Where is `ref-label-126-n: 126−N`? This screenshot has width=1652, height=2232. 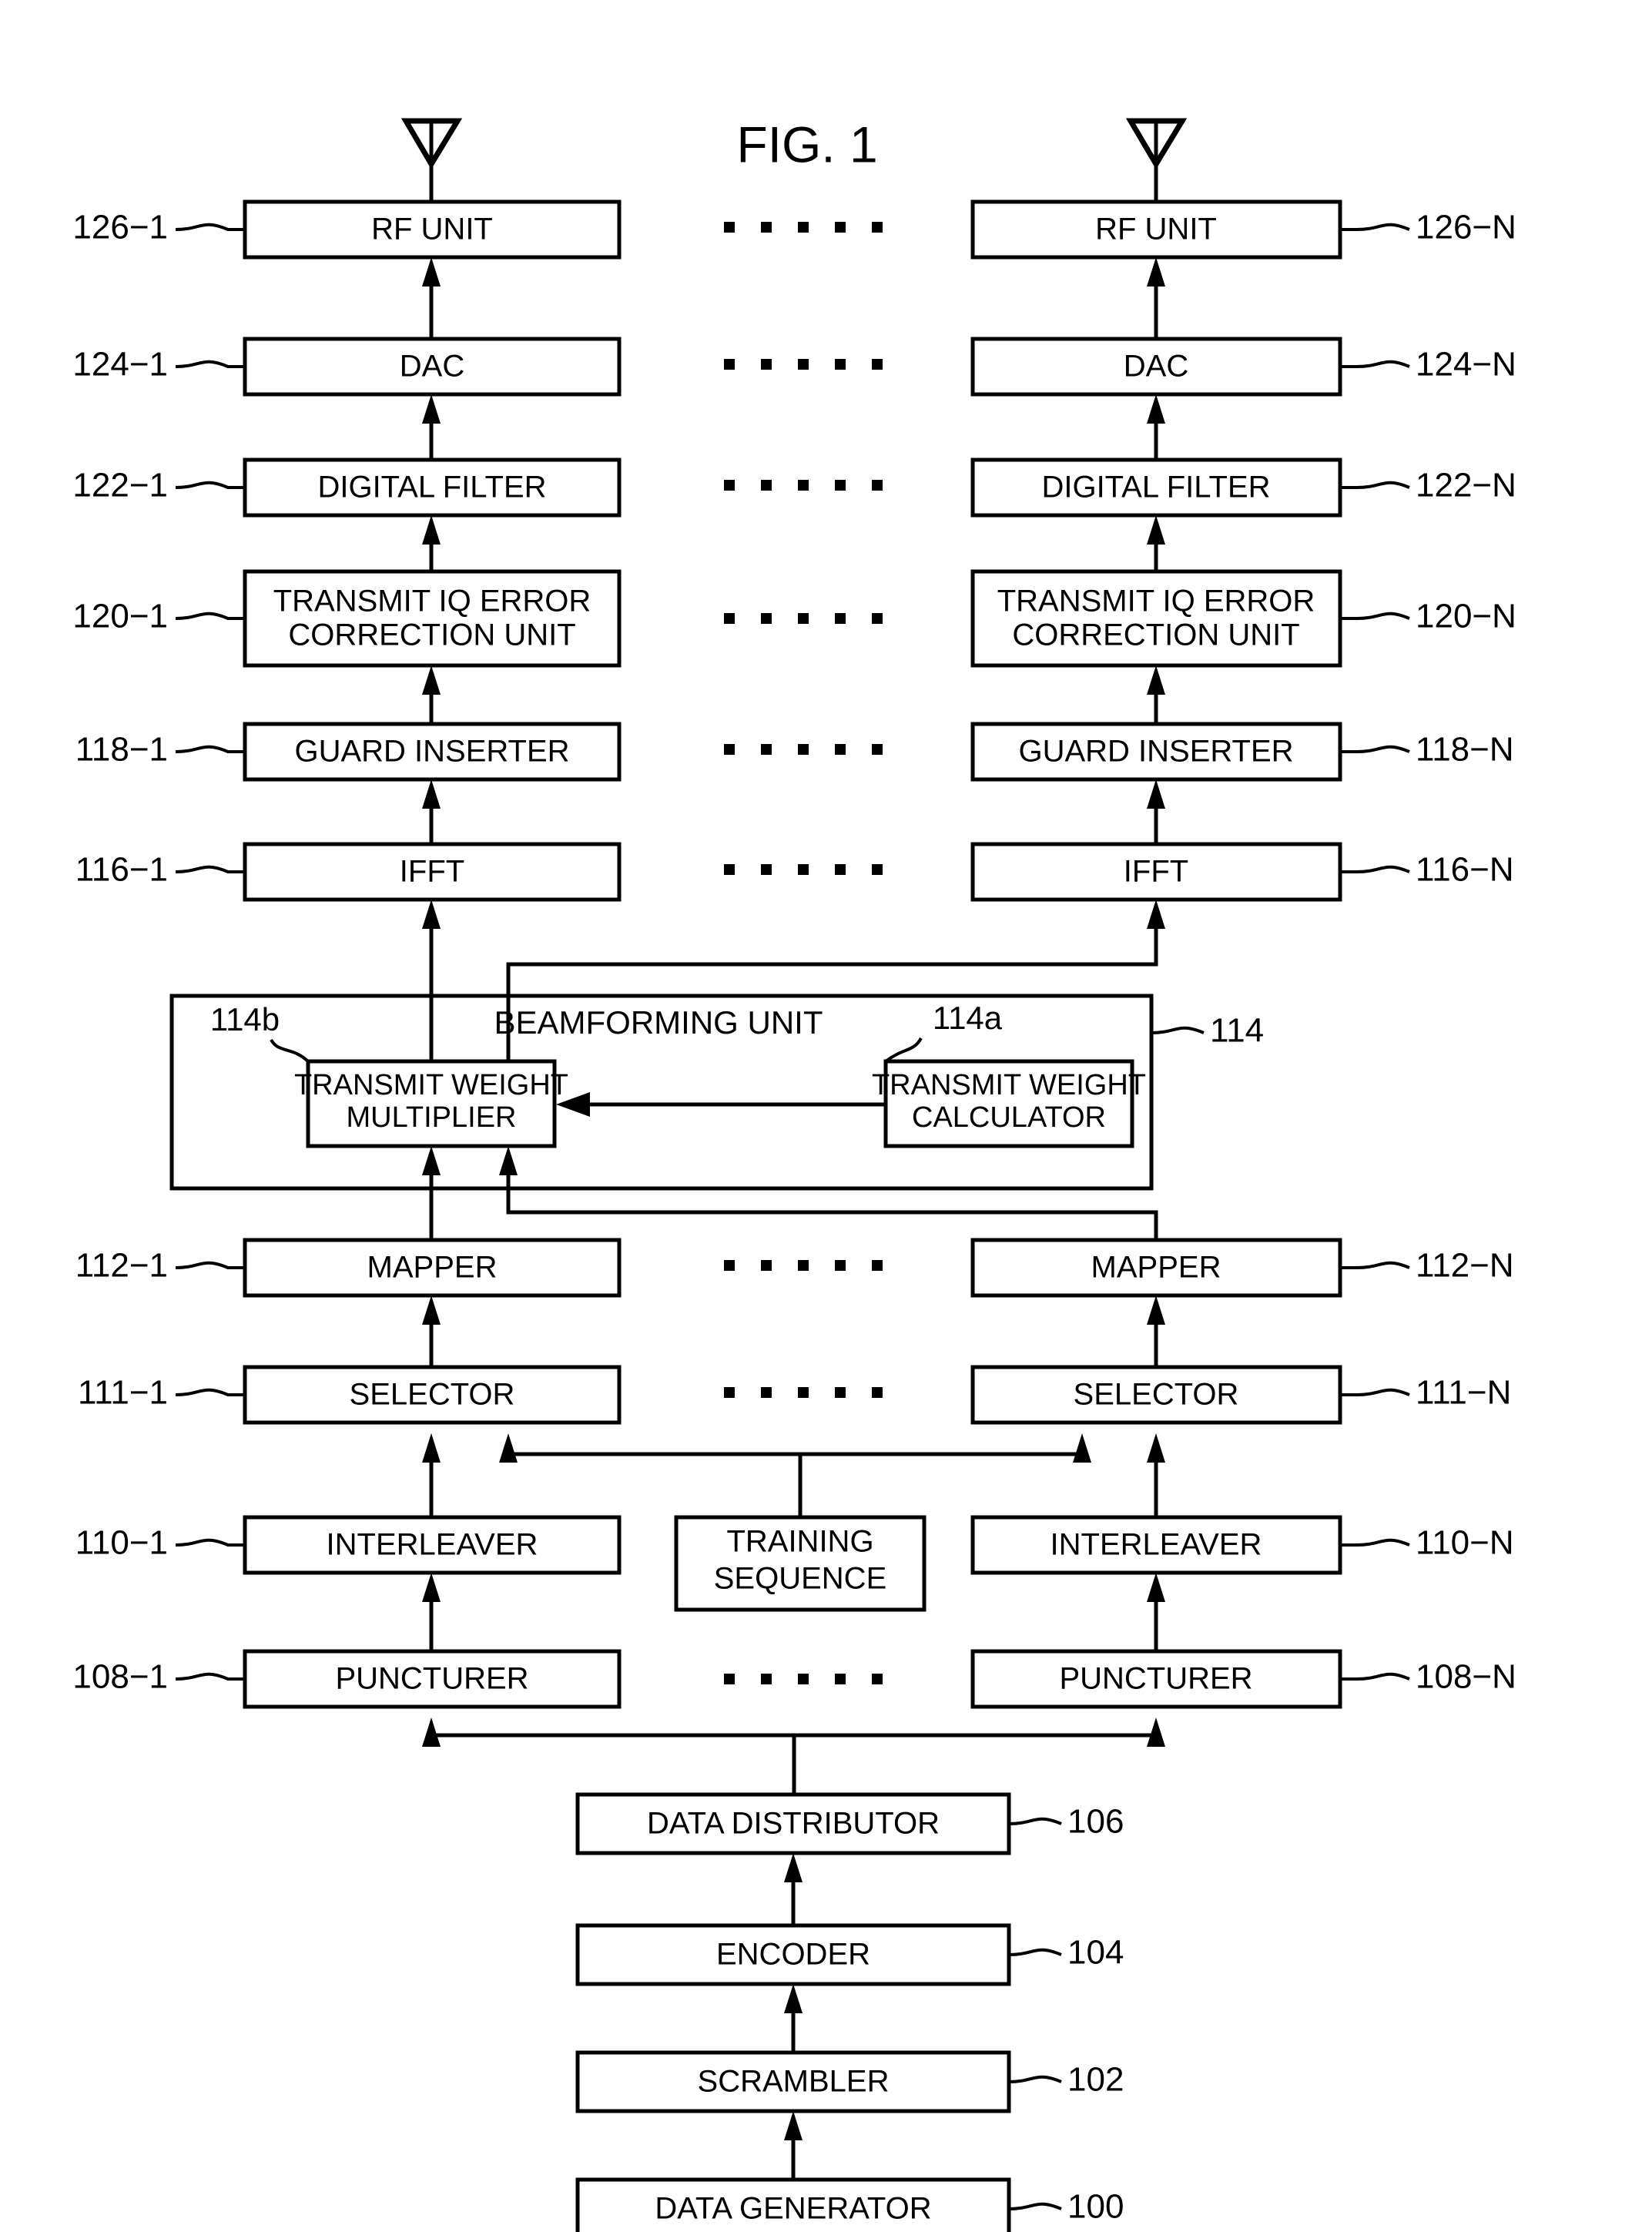
ref-label-126-n: 126−N is located at coordinates (1466, 227).